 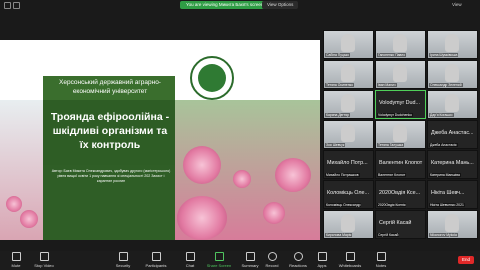 I want to click on participant-tile: Ірина Шумківська, so click(x=452, y=44).